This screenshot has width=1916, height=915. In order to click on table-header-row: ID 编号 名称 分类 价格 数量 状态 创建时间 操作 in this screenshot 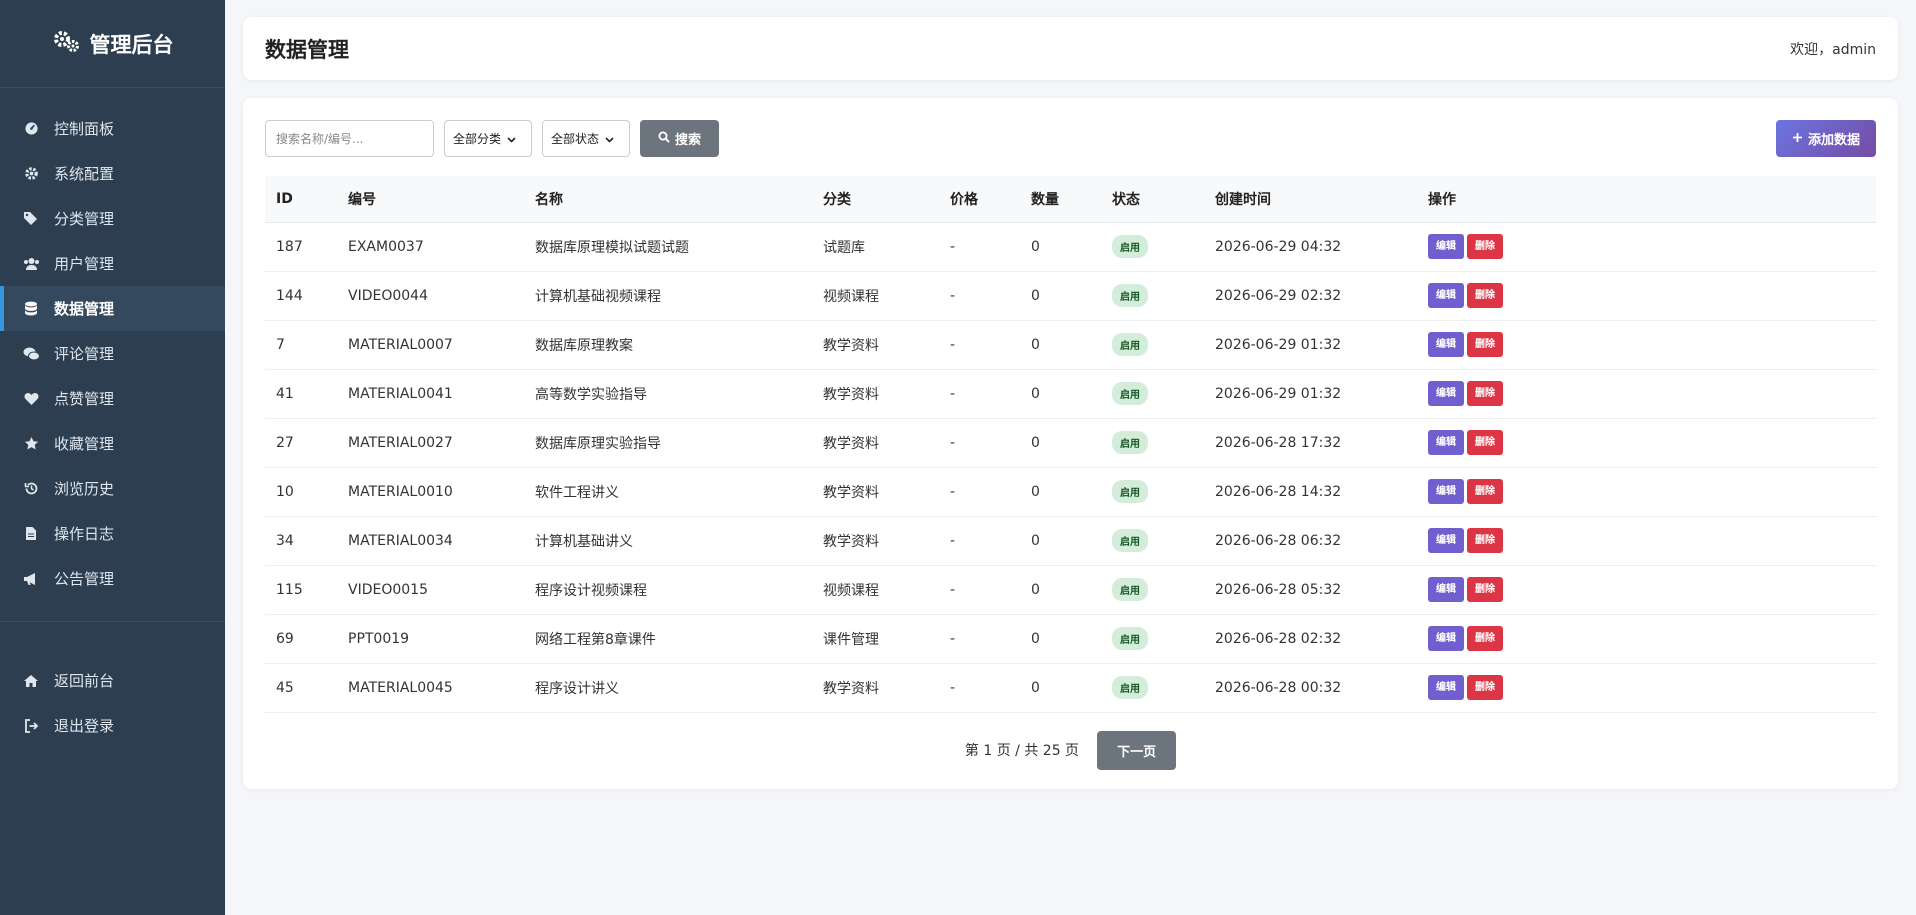, I will do `click(1070, 199)`.